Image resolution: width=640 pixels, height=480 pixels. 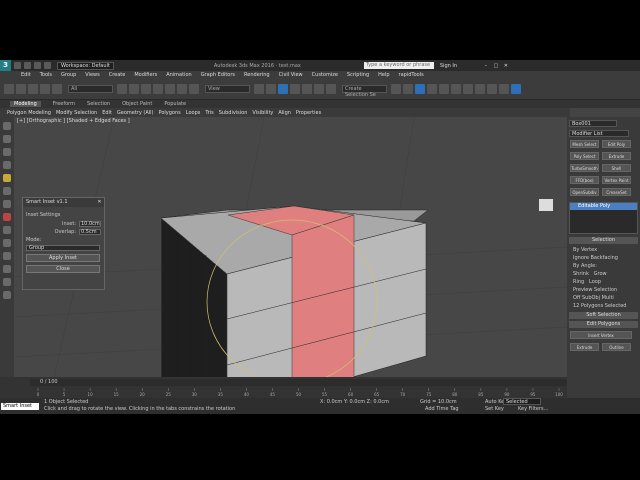 I want to click on ribbon-geometry: Geometry (All), so click(x=135, y=113).